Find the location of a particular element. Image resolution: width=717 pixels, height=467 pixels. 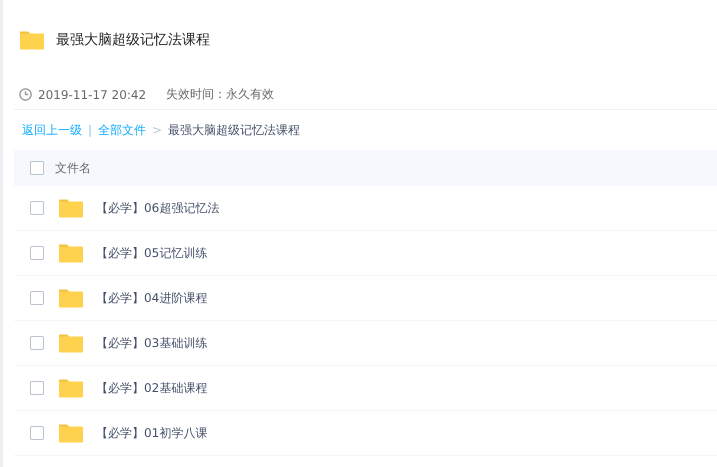

column-header: 文件名 is located at coordinates (73, 168).